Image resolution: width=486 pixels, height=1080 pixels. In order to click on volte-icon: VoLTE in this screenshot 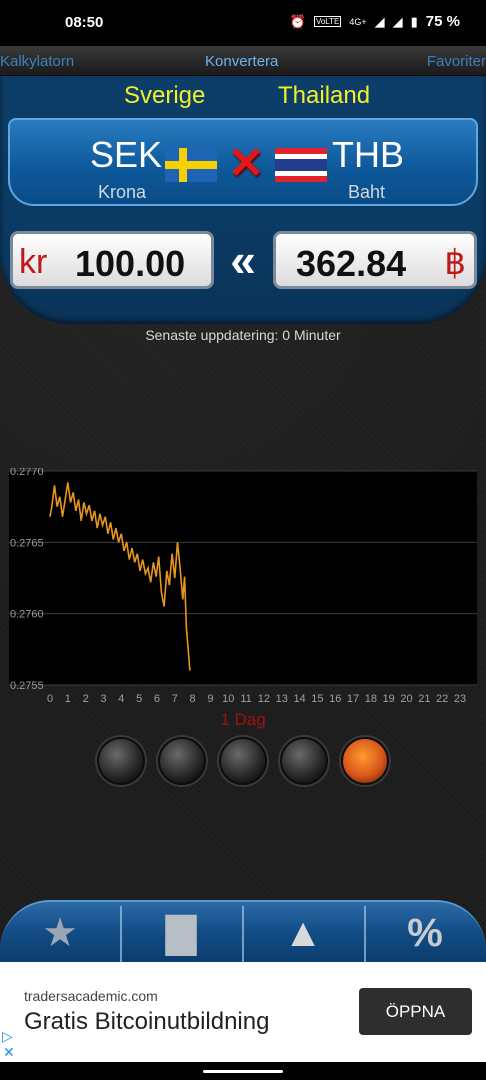, I will do `click(327, 21)`.